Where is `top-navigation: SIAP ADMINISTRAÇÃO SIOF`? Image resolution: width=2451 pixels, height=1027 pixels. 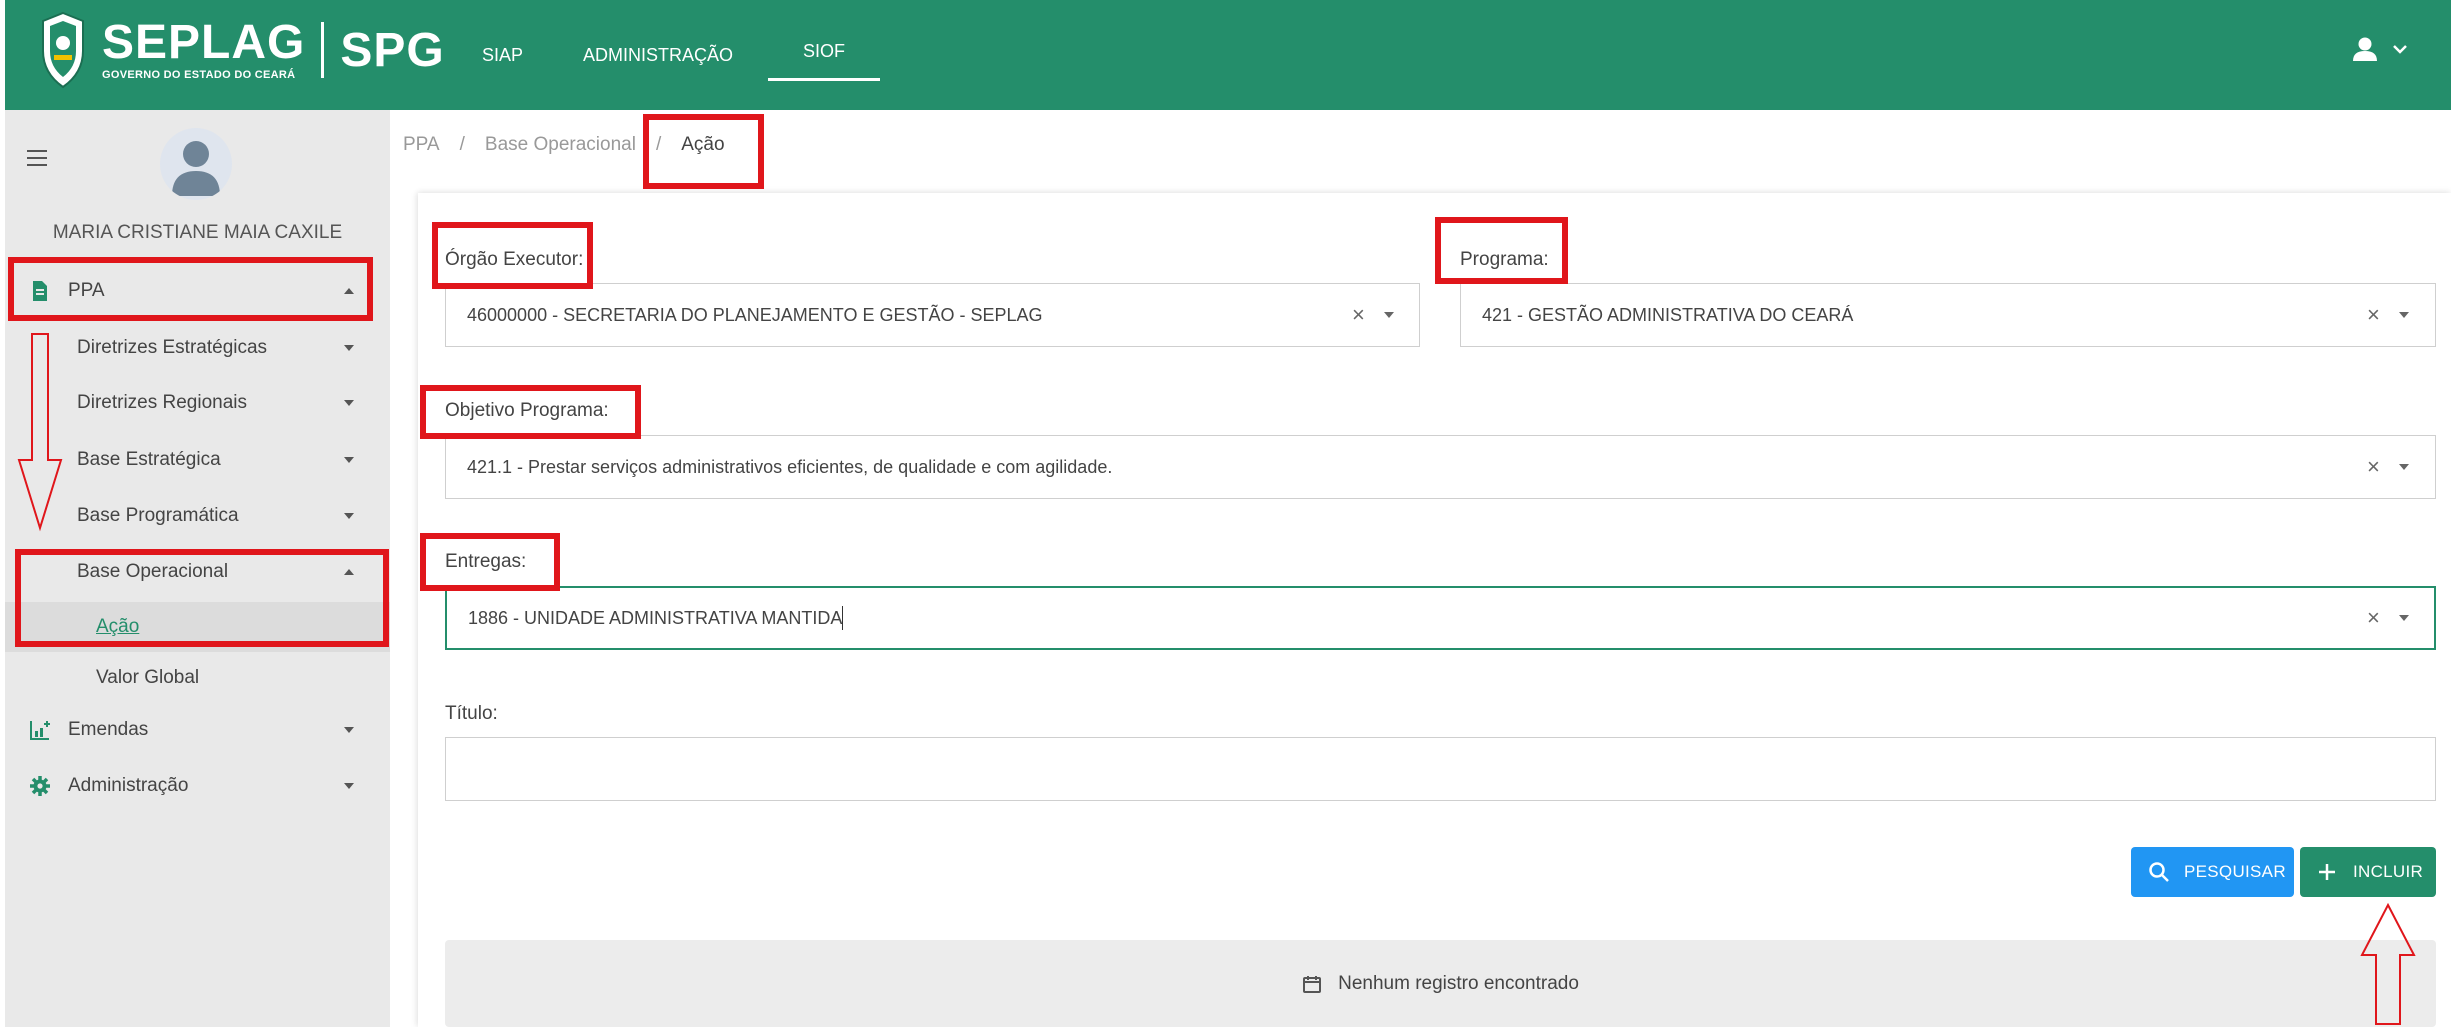 top-navigation: SIAP ADMINISTRAÇÃO SIOF is located at coordinates (688, 55).